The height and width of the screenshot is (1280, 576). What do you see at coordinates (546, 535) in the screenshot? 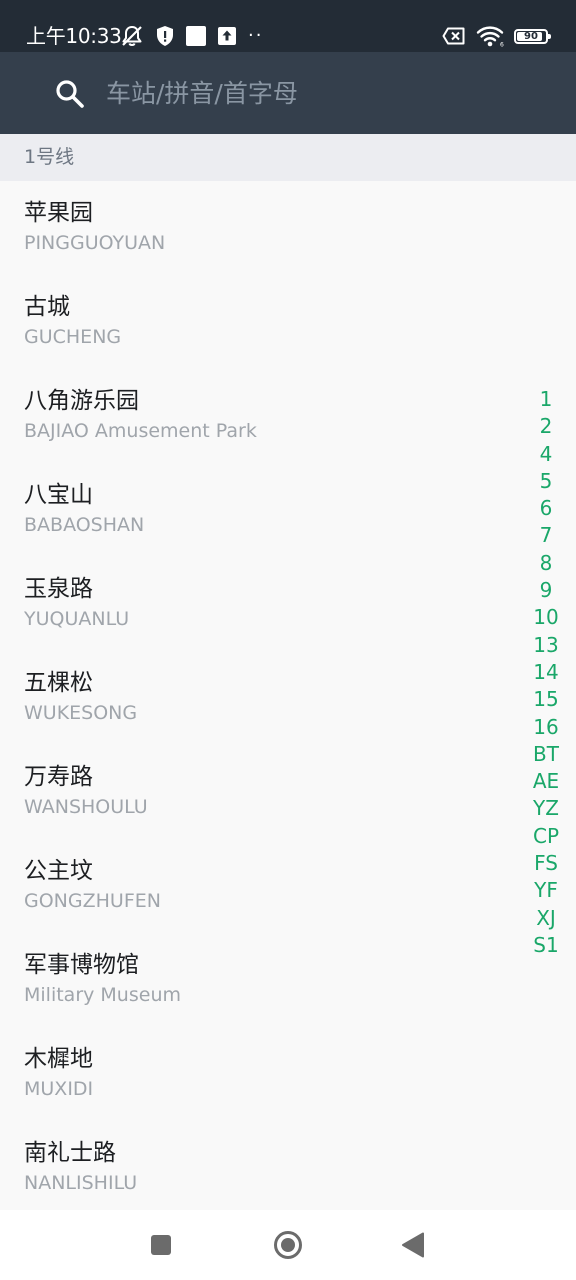
I see `line-index-item: 7` at bounding box center [546, 535].